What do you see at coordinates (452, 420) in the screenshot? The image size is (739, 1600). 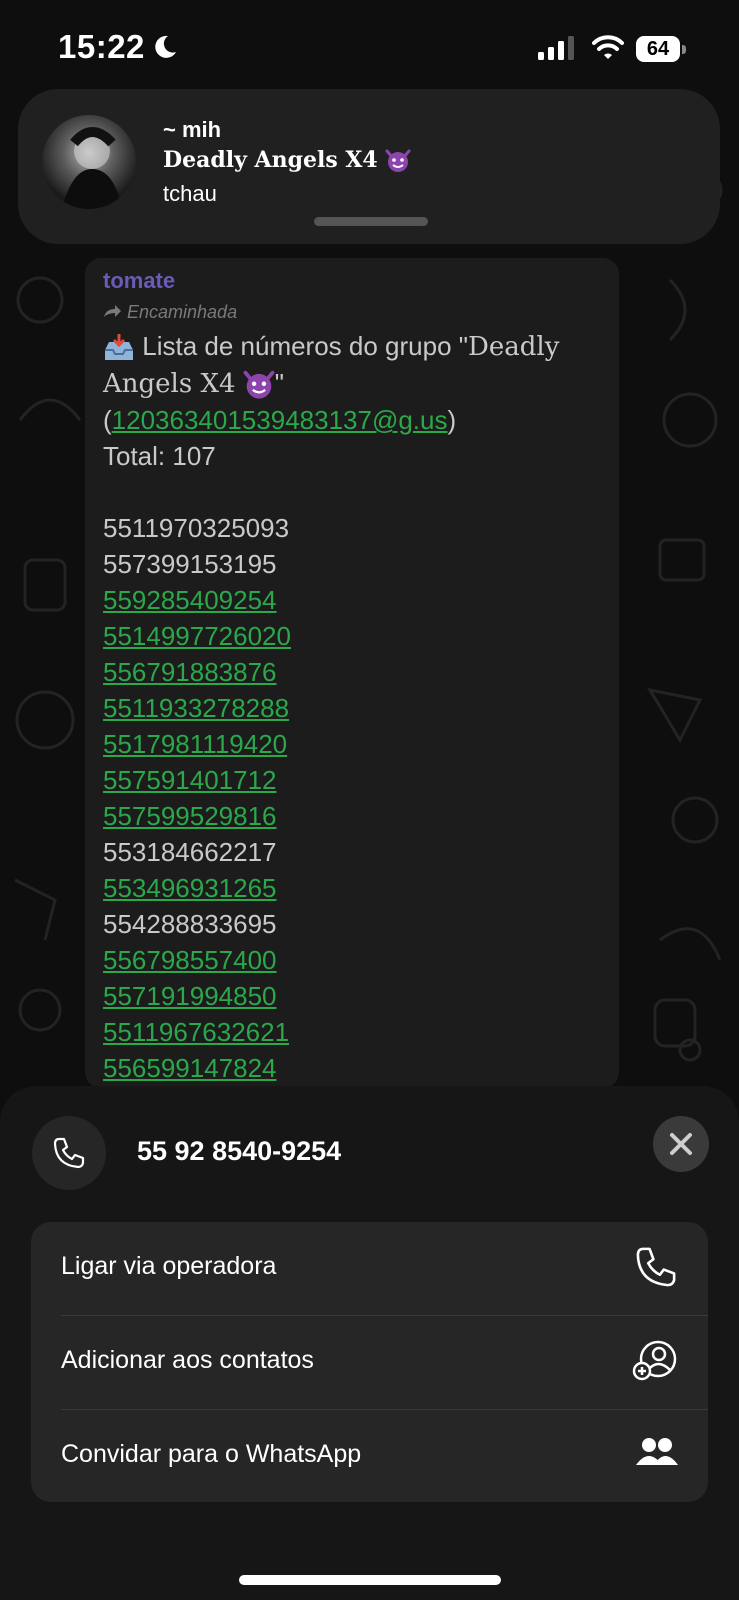 I see `group-id-close-paren: )` at bounding box center [452, 420].